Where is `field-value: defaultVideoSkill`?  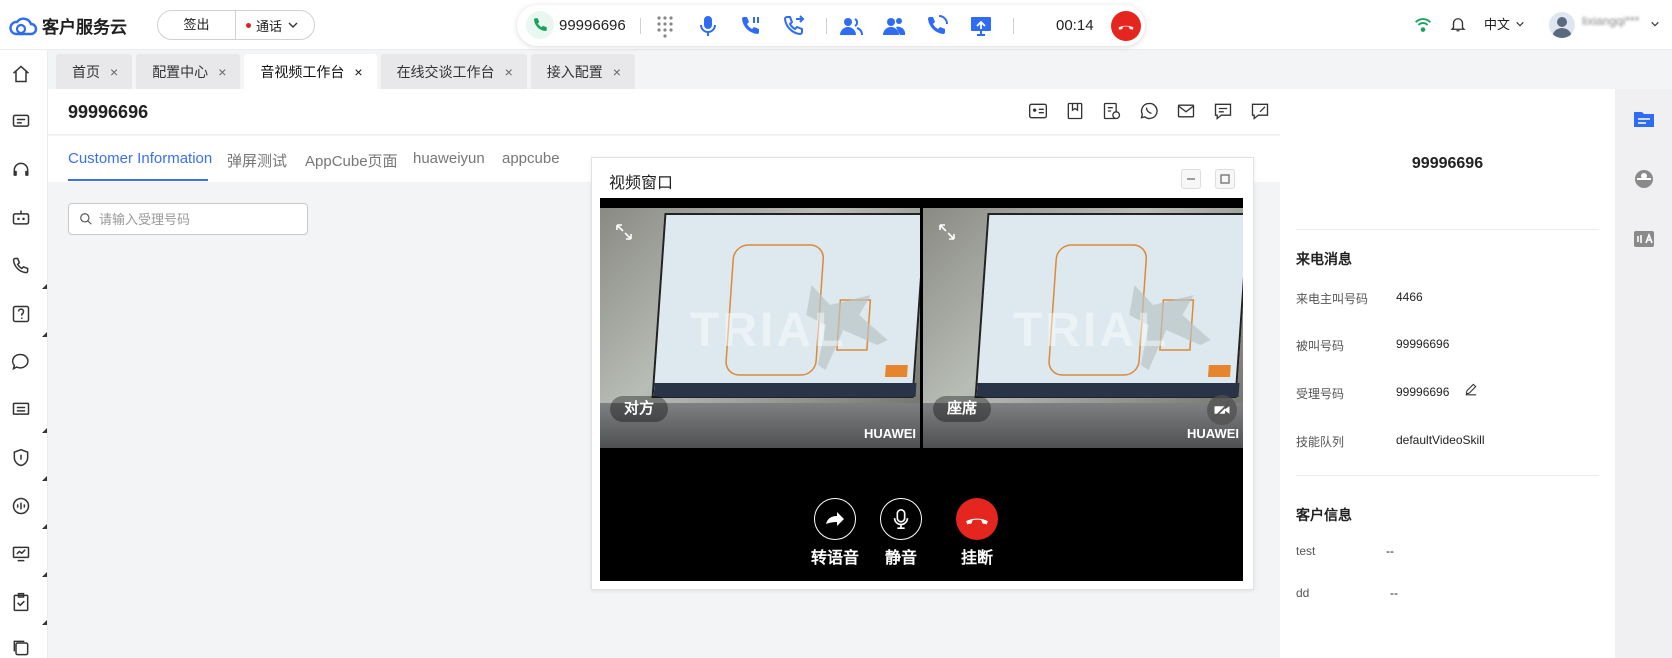
field-value: defaultVideoSkill is located at coordinates (1440, 440).